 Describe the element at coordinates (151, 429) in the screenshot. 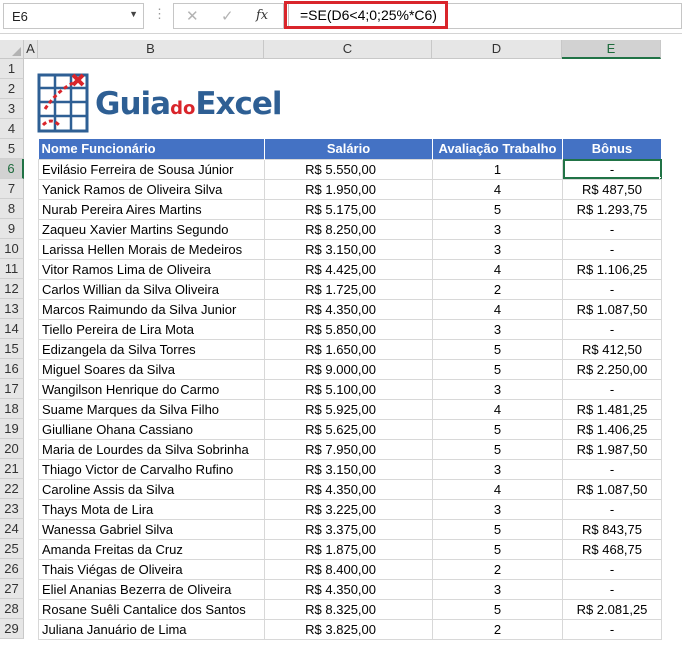

I see `cell-nome: Giulliane Ohana Cassiano` at that location.